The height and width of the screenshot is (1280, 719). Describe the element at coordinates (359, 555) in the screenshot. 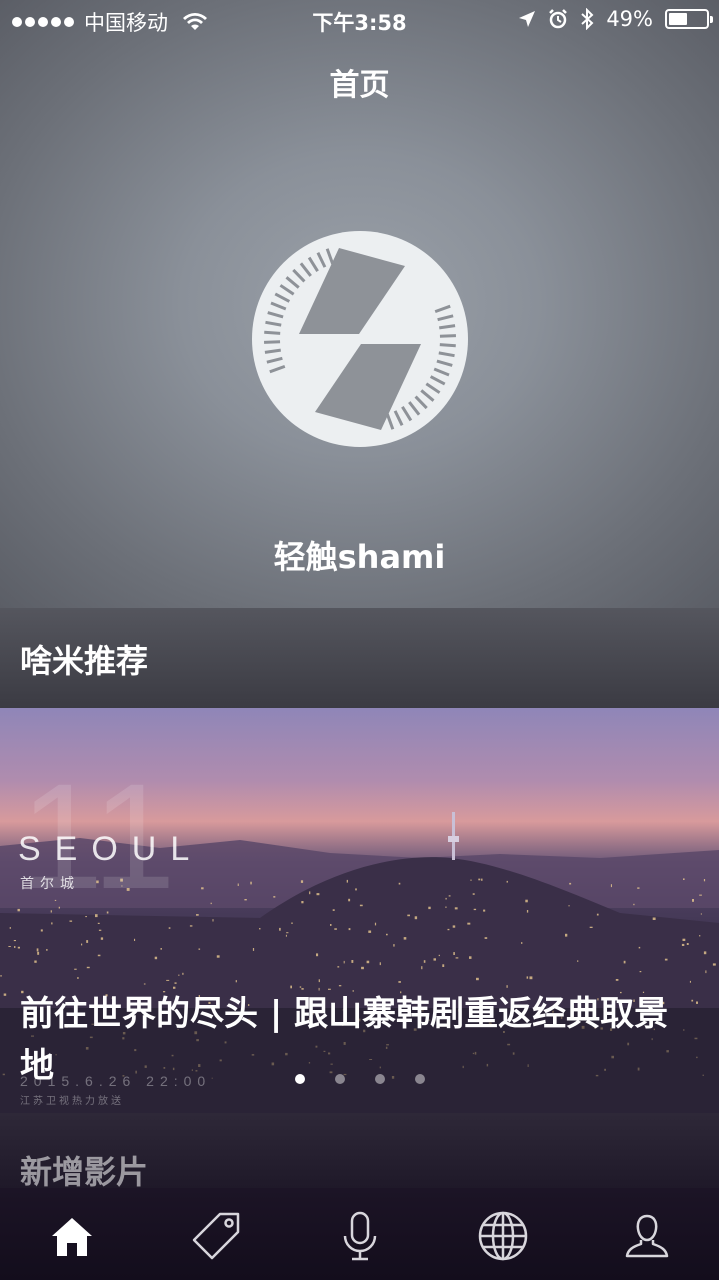

I see `touch-shami-label: 轻触shami` at that location.